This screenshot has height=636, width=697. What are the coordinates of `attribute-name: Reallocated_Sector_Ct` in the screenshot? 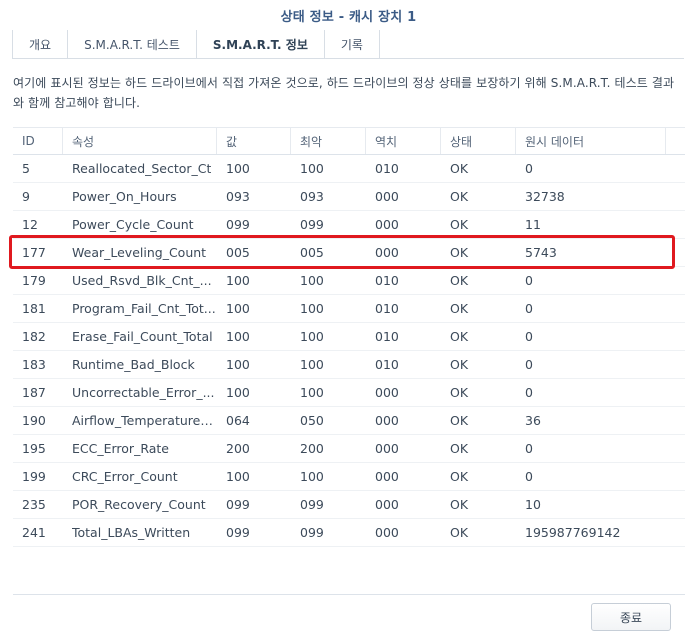 It's located at (142, 168).